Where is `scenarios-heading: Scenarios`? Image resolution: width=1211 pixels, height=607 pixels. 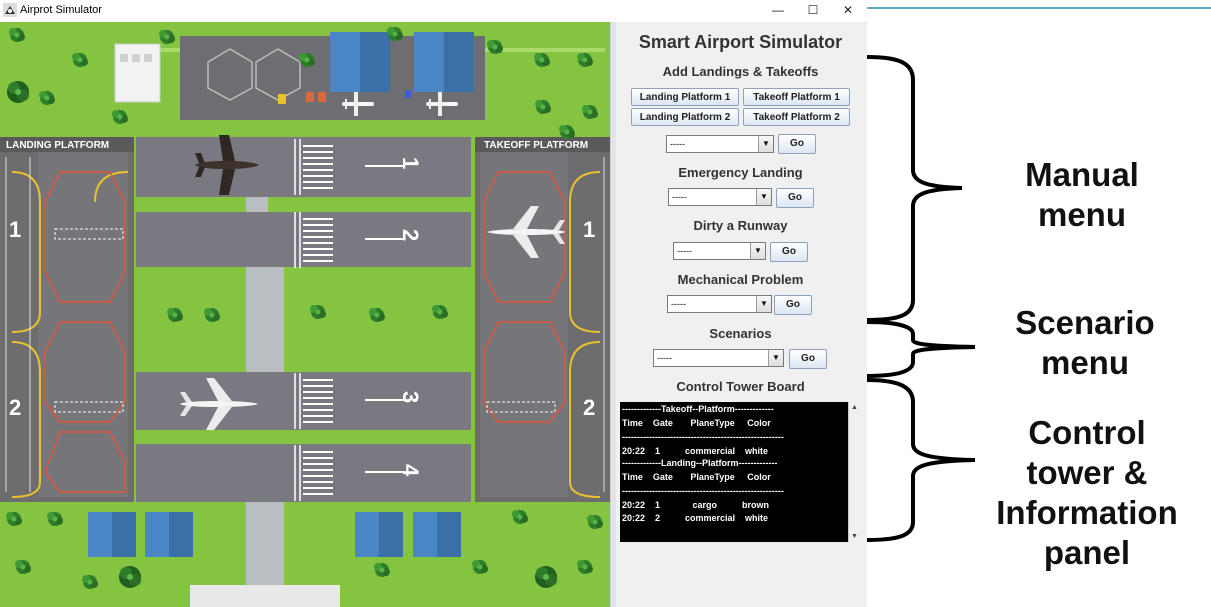
scenarios-heading: Scenarios is located at coordinates (740, 333).